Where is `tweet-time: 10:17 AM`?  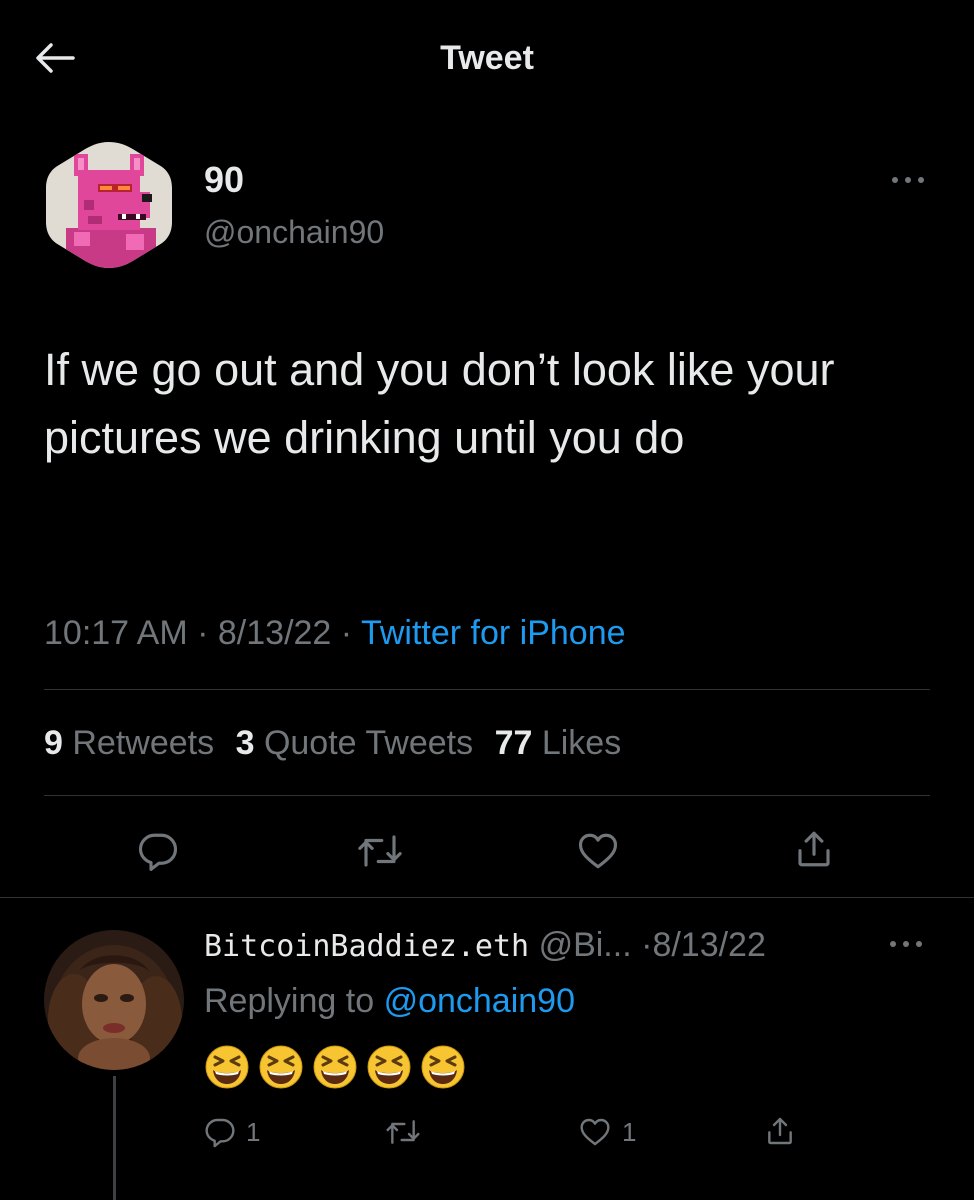 tweet-time: 10:17 AM is located at coordinates (116, 633).